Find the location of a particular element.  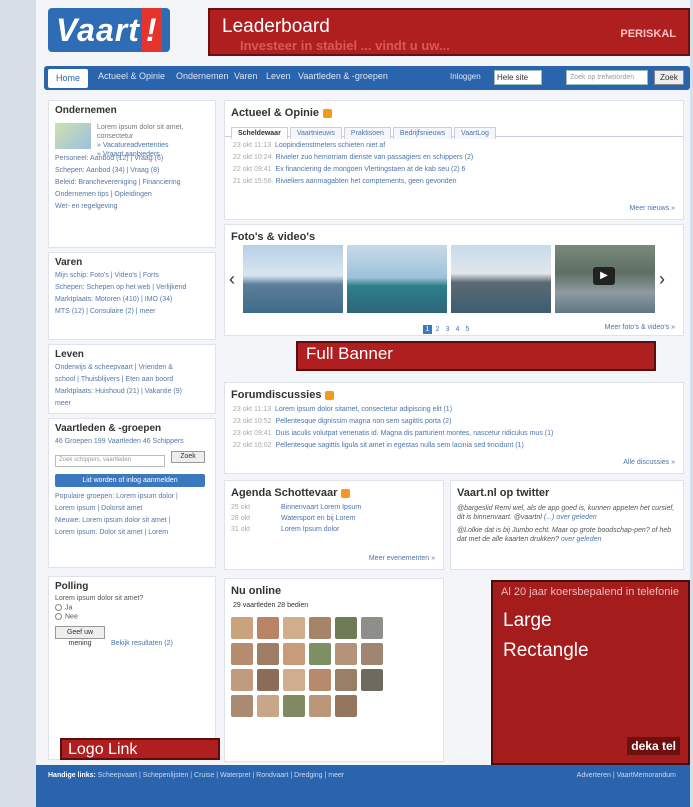

full-banner-ad: Full Banner is located at coordinates (476, 356).